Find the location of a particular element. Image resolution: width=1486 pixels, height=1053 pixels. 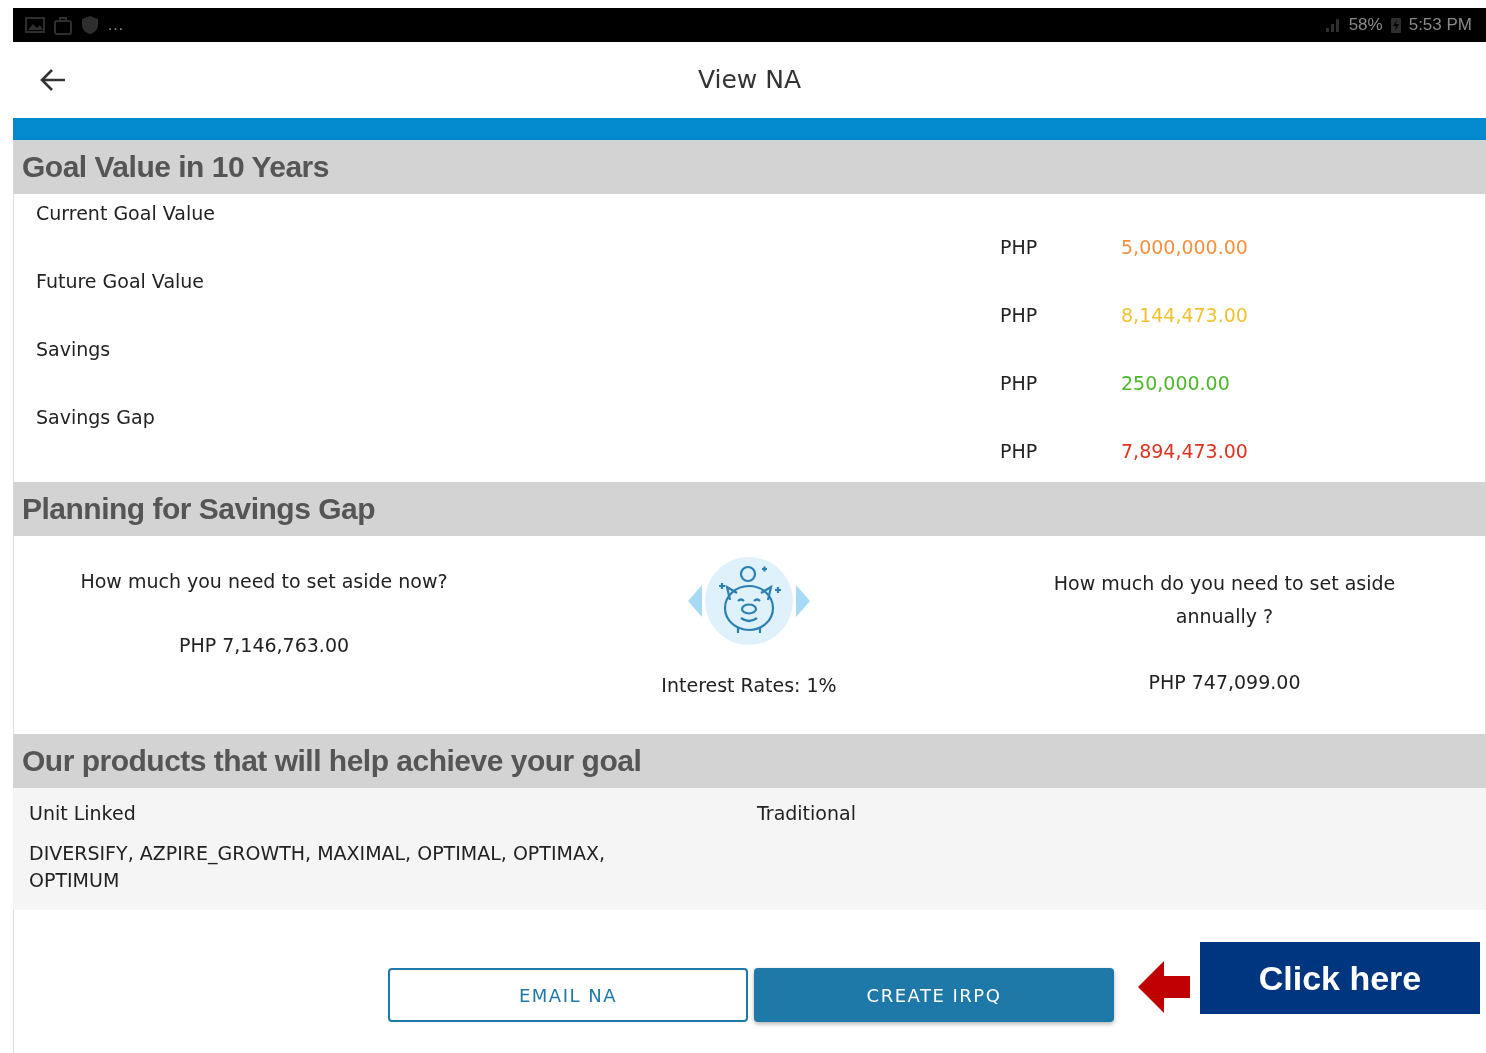

question-text: How much you need to set aside now? is located at coordinates (264, 581).